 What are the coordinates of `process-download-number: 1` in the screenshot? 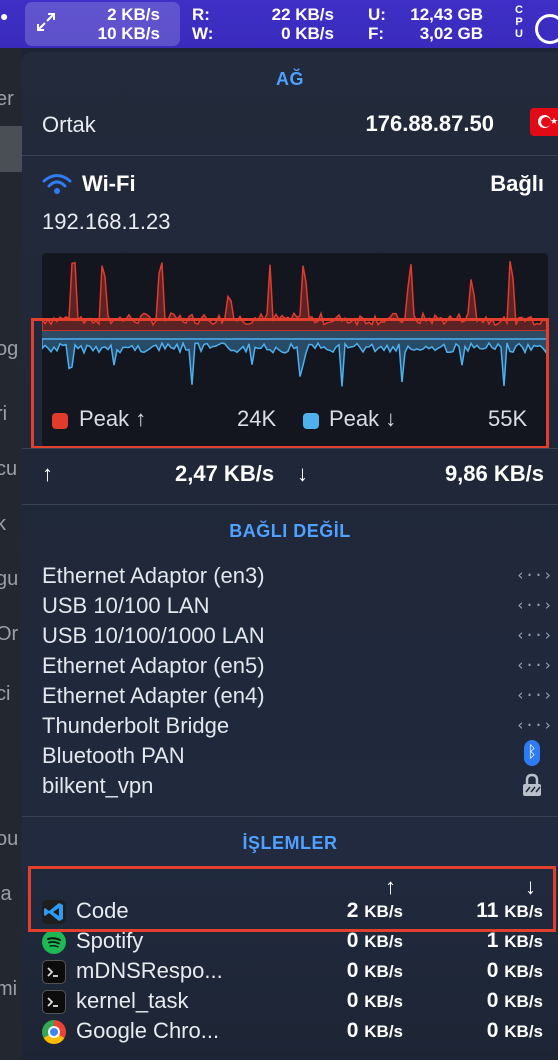 It's located at (492, 940).